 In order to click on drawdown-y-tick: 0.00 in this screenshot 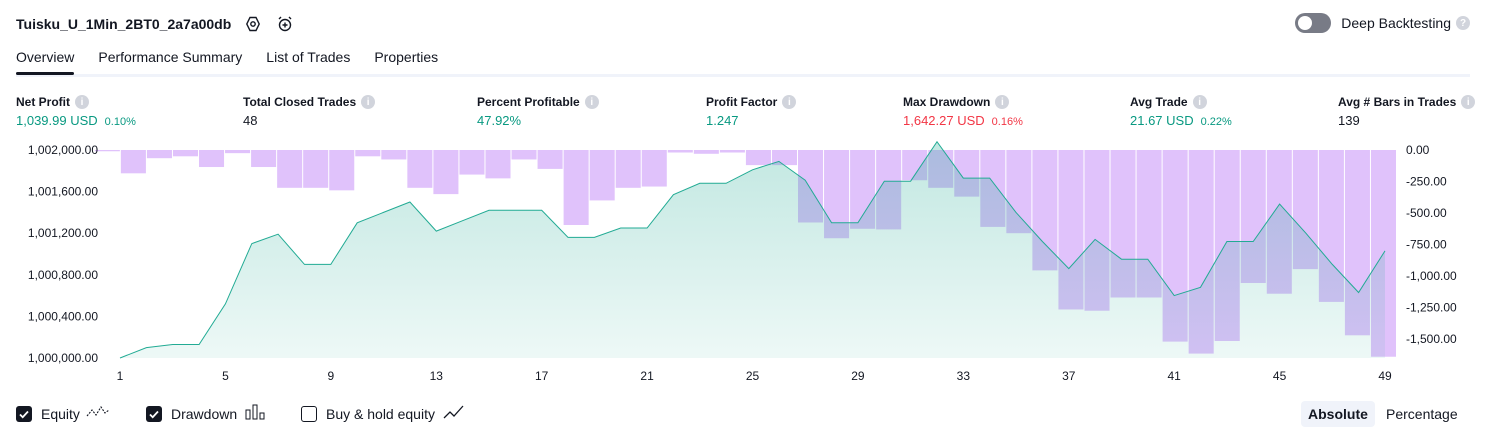, I will do `click(1418, 150)`.